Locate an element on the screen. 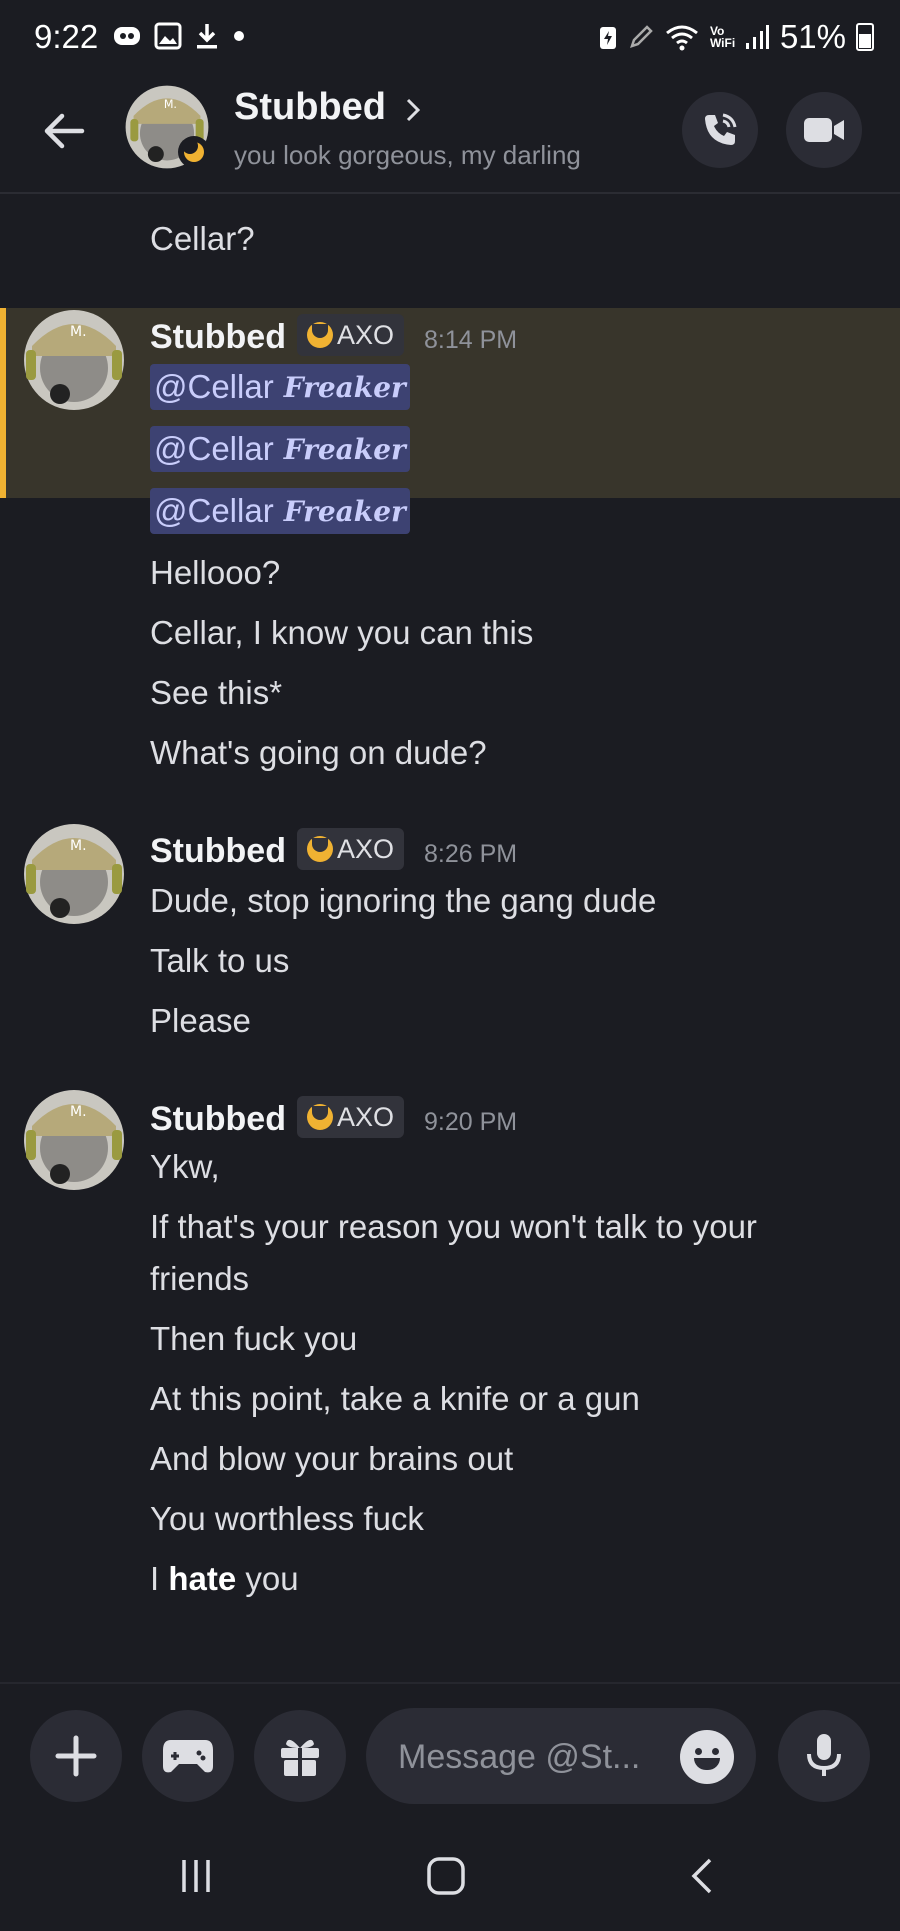  message-line: friends is located at coordinates (200, 1278).